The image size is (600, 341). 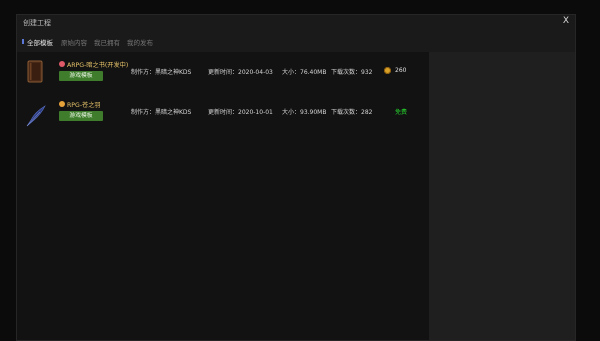 What do you see at coordinates (140, 42) in the screenshot?
I see `tab-my-published: 我的发布` at bounding box center [140, 42].